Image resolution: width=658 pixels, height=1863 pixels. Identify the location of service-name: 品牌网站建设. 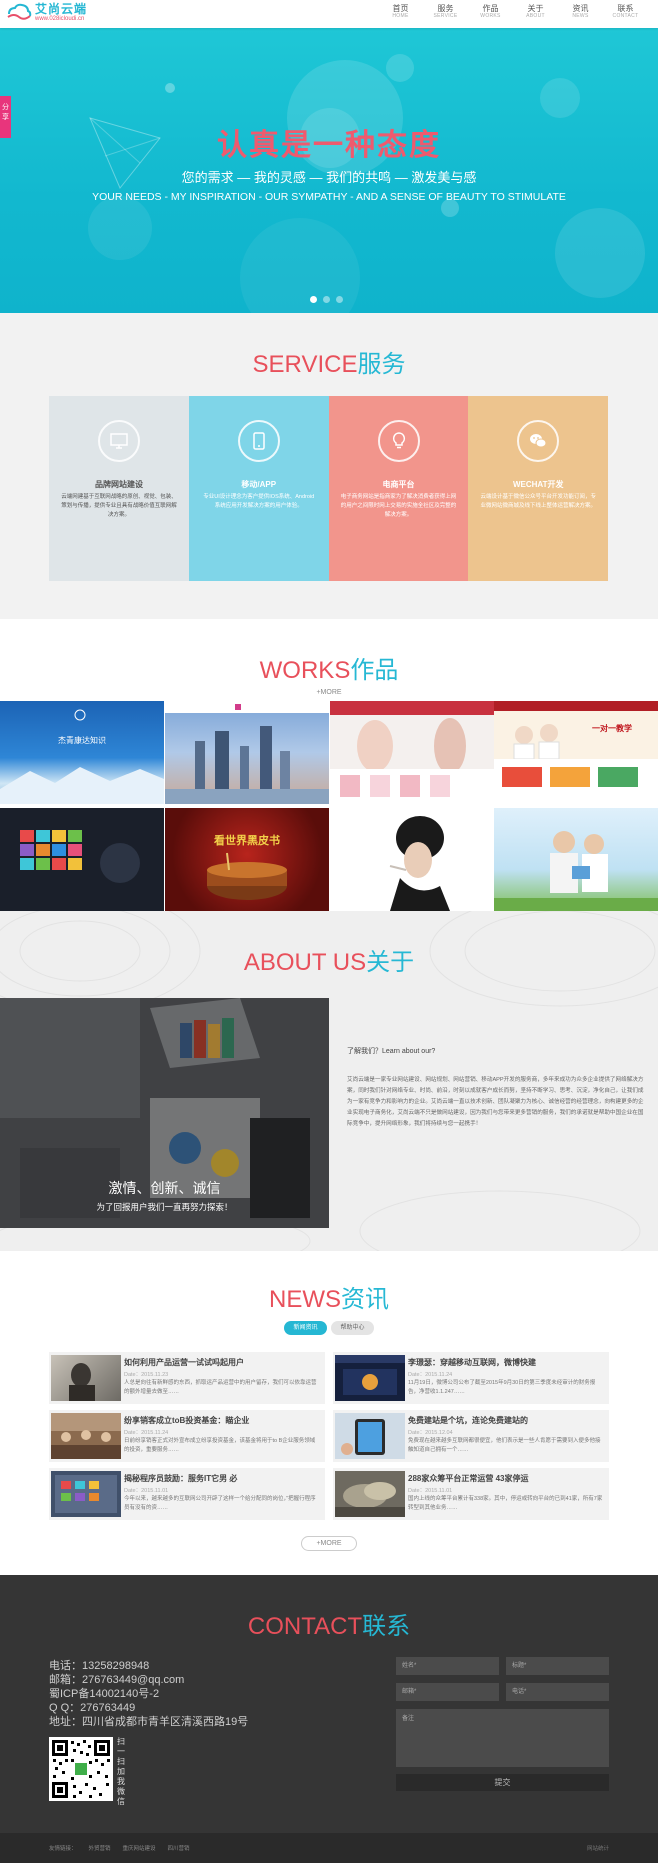
(119, 484).